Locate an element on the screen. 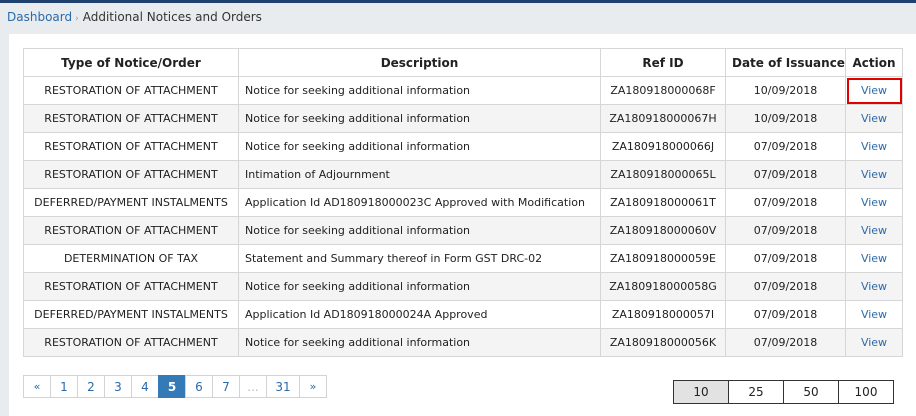  page-size-selector: 10 25 50 100 is located at coordinates (783, 392).